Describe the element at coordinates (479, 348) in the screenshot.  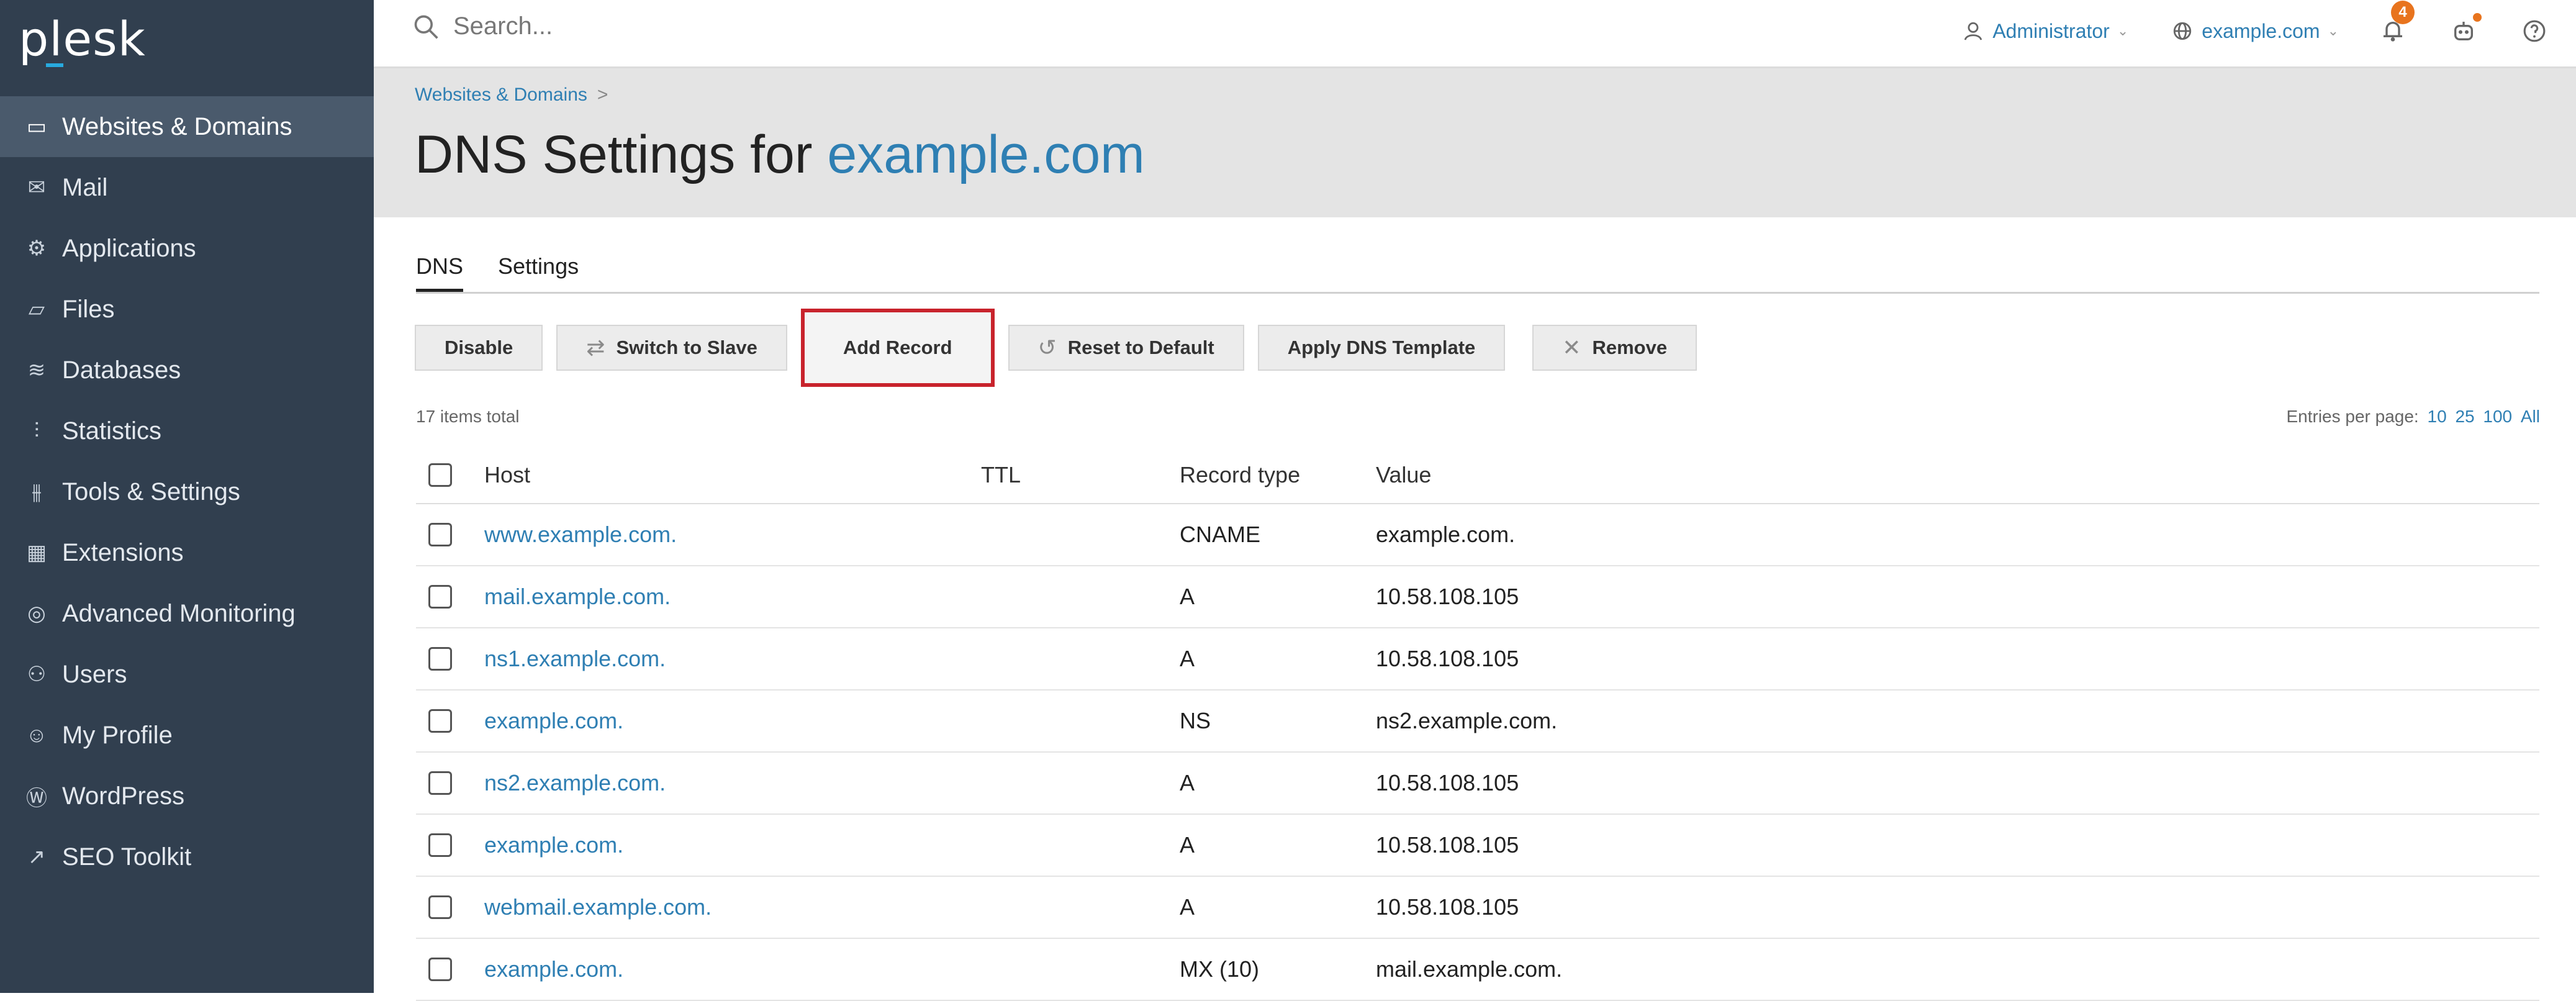
I see `disable-button: Disable` at that location.